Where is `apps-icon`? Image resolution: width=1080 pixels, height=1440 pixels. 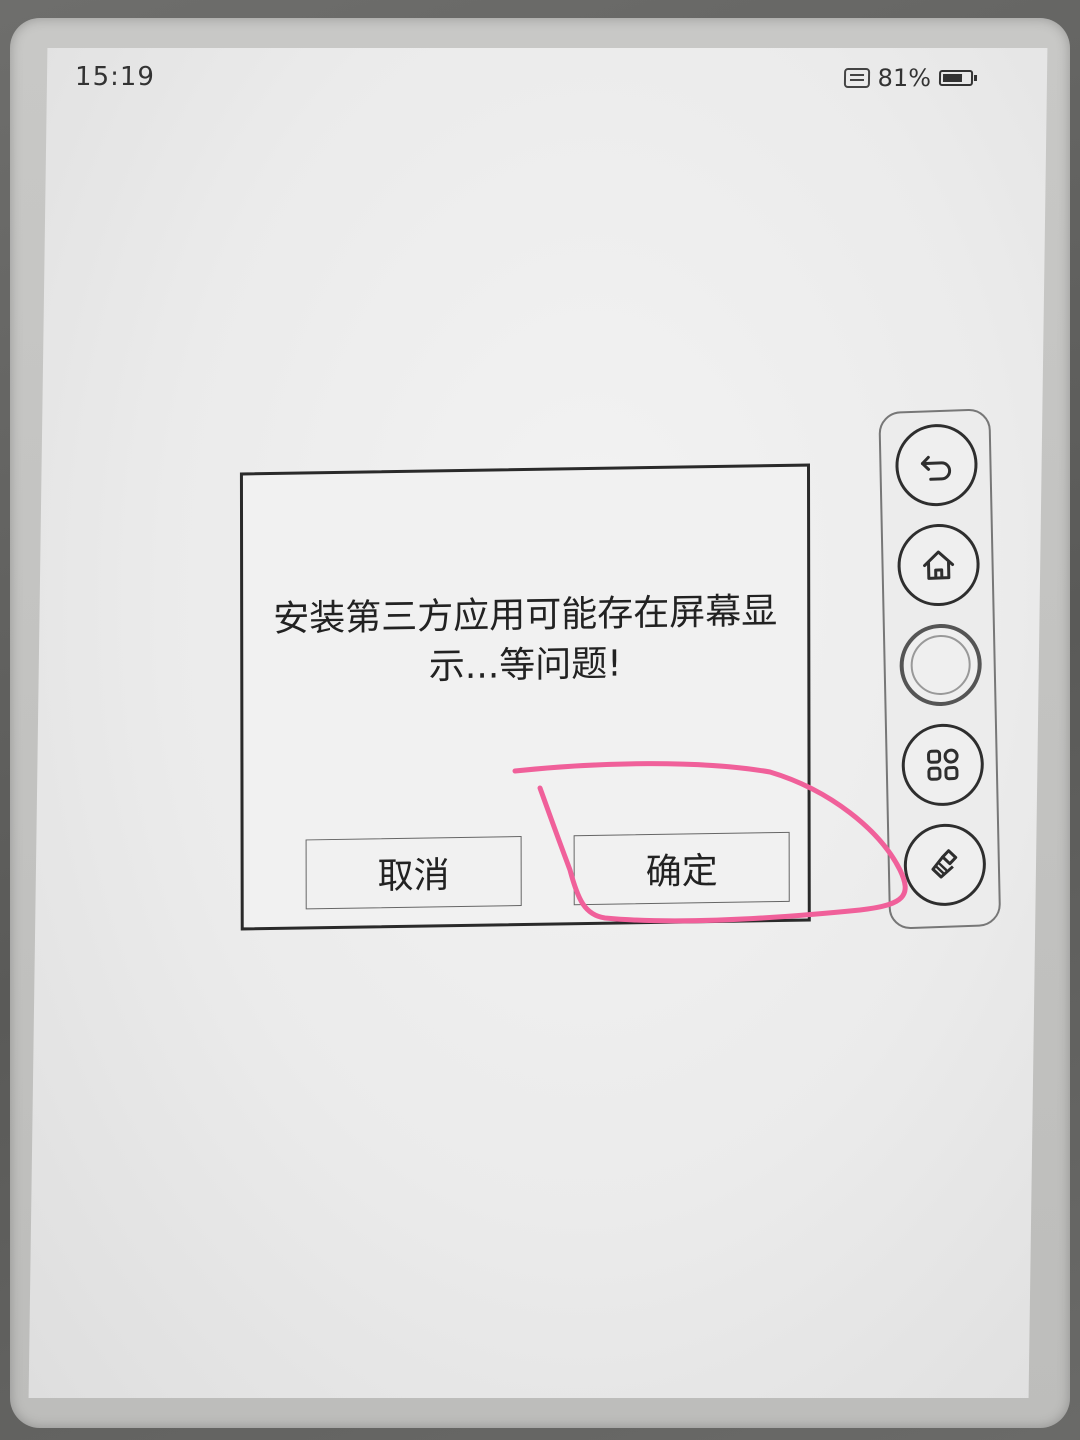
apps-icon is located at coordinates (943, 764).